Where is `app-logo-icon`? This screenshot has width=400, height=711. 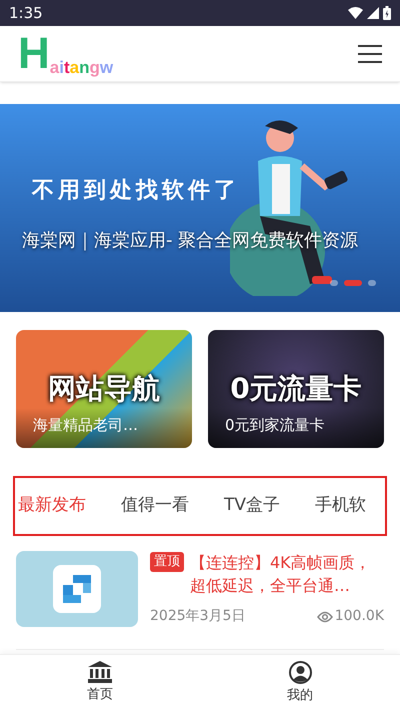
app-logo-icon is located at coordinates (77, 589).